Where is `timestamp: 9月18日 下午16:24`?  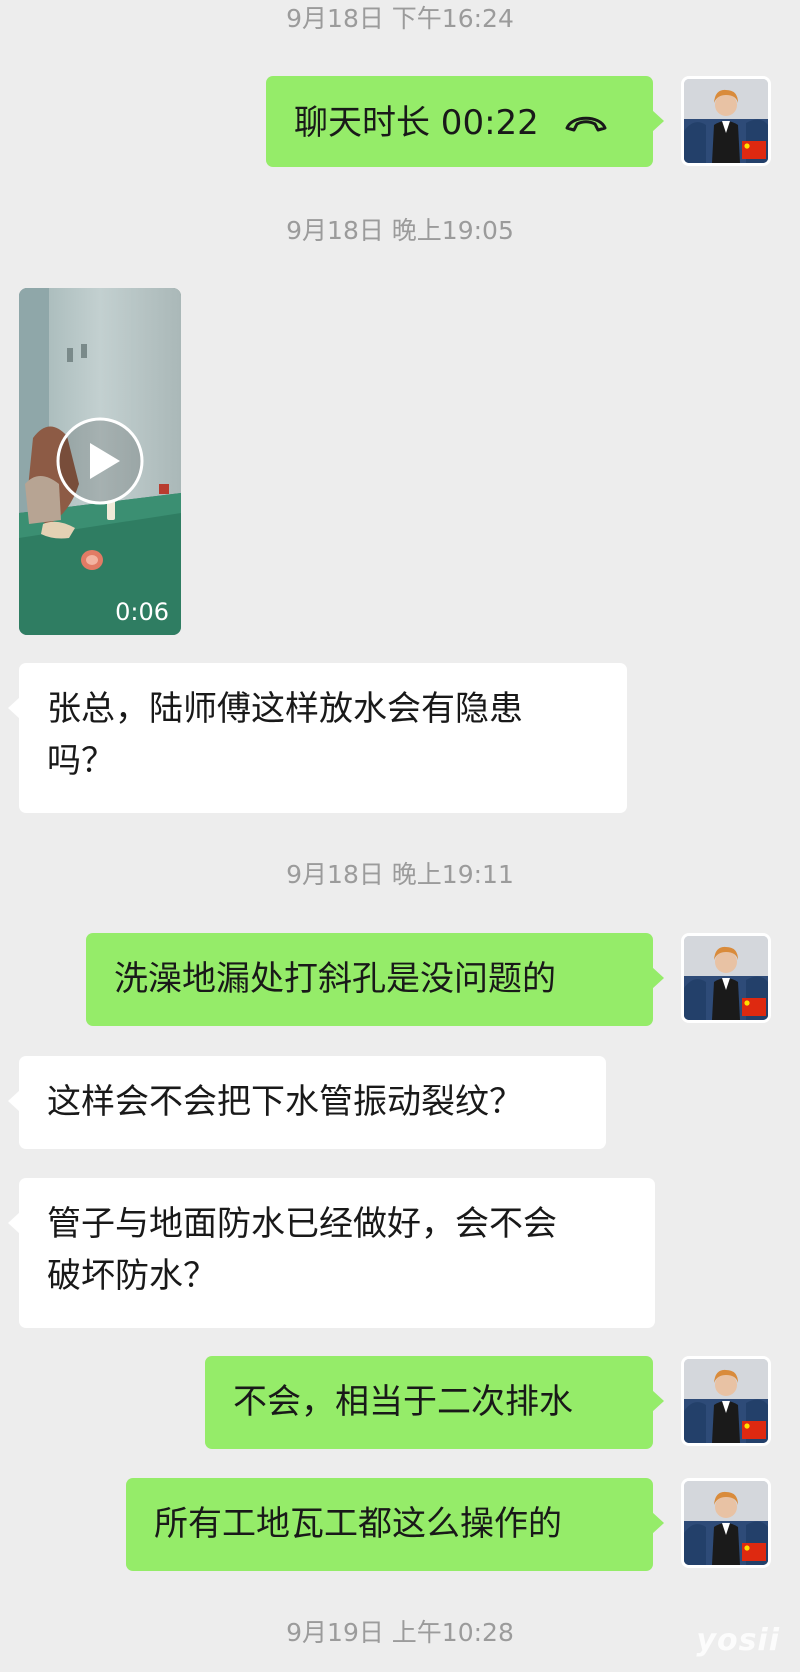
timestamp: 9月18日 下午16:24 is located at coordinates (400, 18).